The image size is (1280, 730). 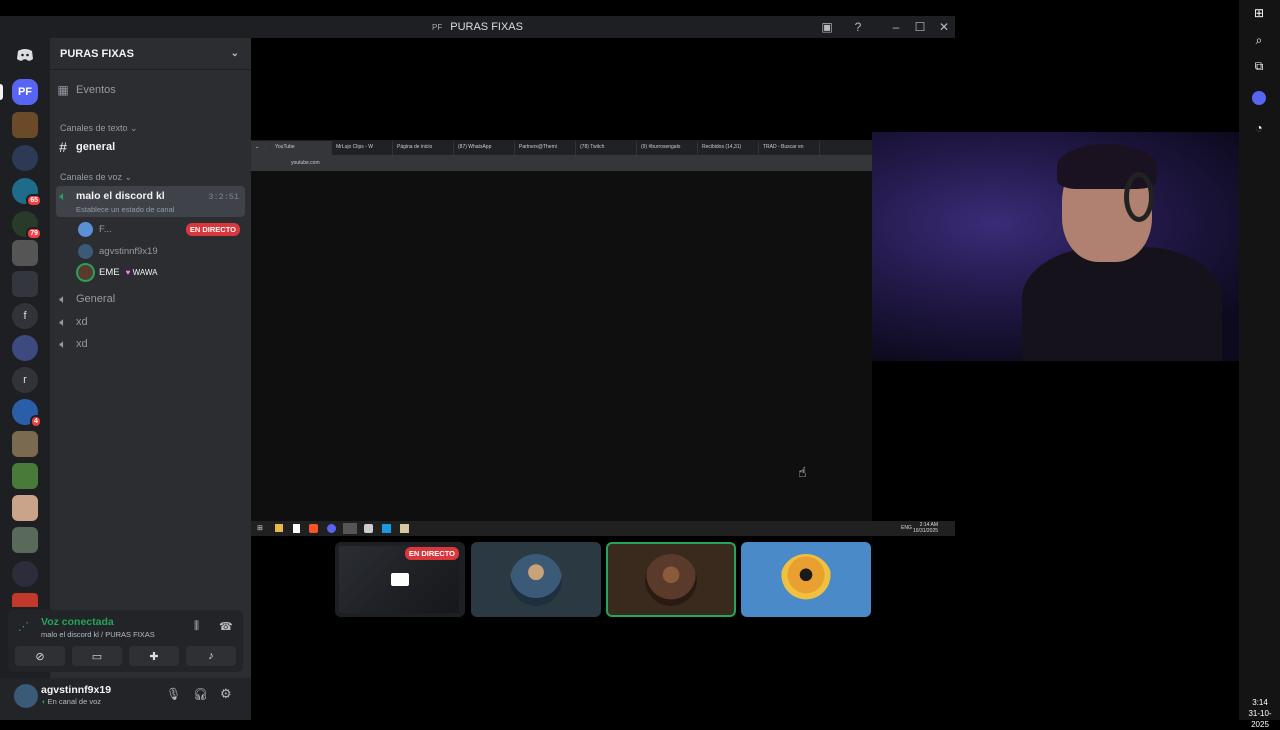 I want to click on category-label: Canales de texto, so click(x=94, y=128).